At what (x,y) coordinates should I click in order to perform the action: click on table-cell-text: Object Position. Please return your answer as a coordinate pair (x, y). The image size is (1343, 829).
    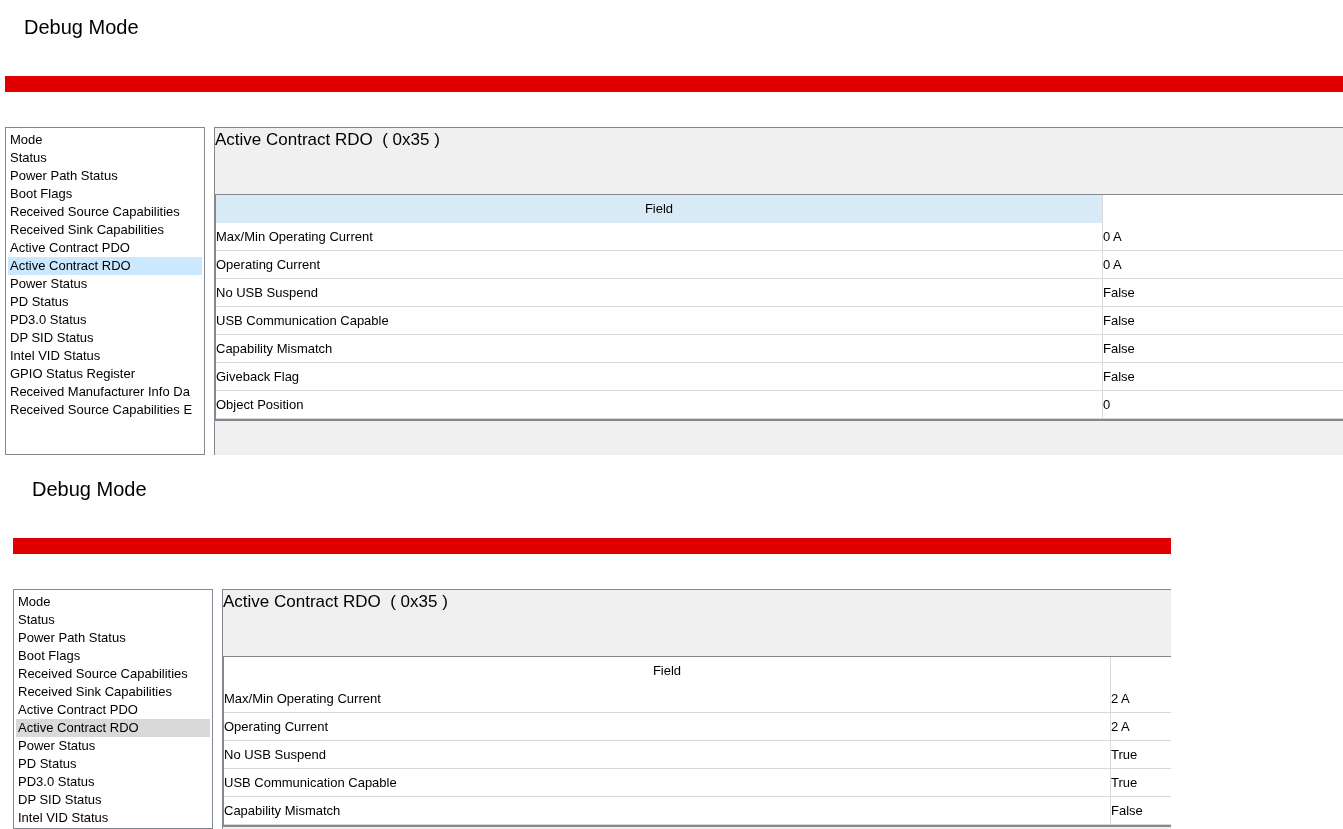
    Looking at the image, I should click on (260, 404).